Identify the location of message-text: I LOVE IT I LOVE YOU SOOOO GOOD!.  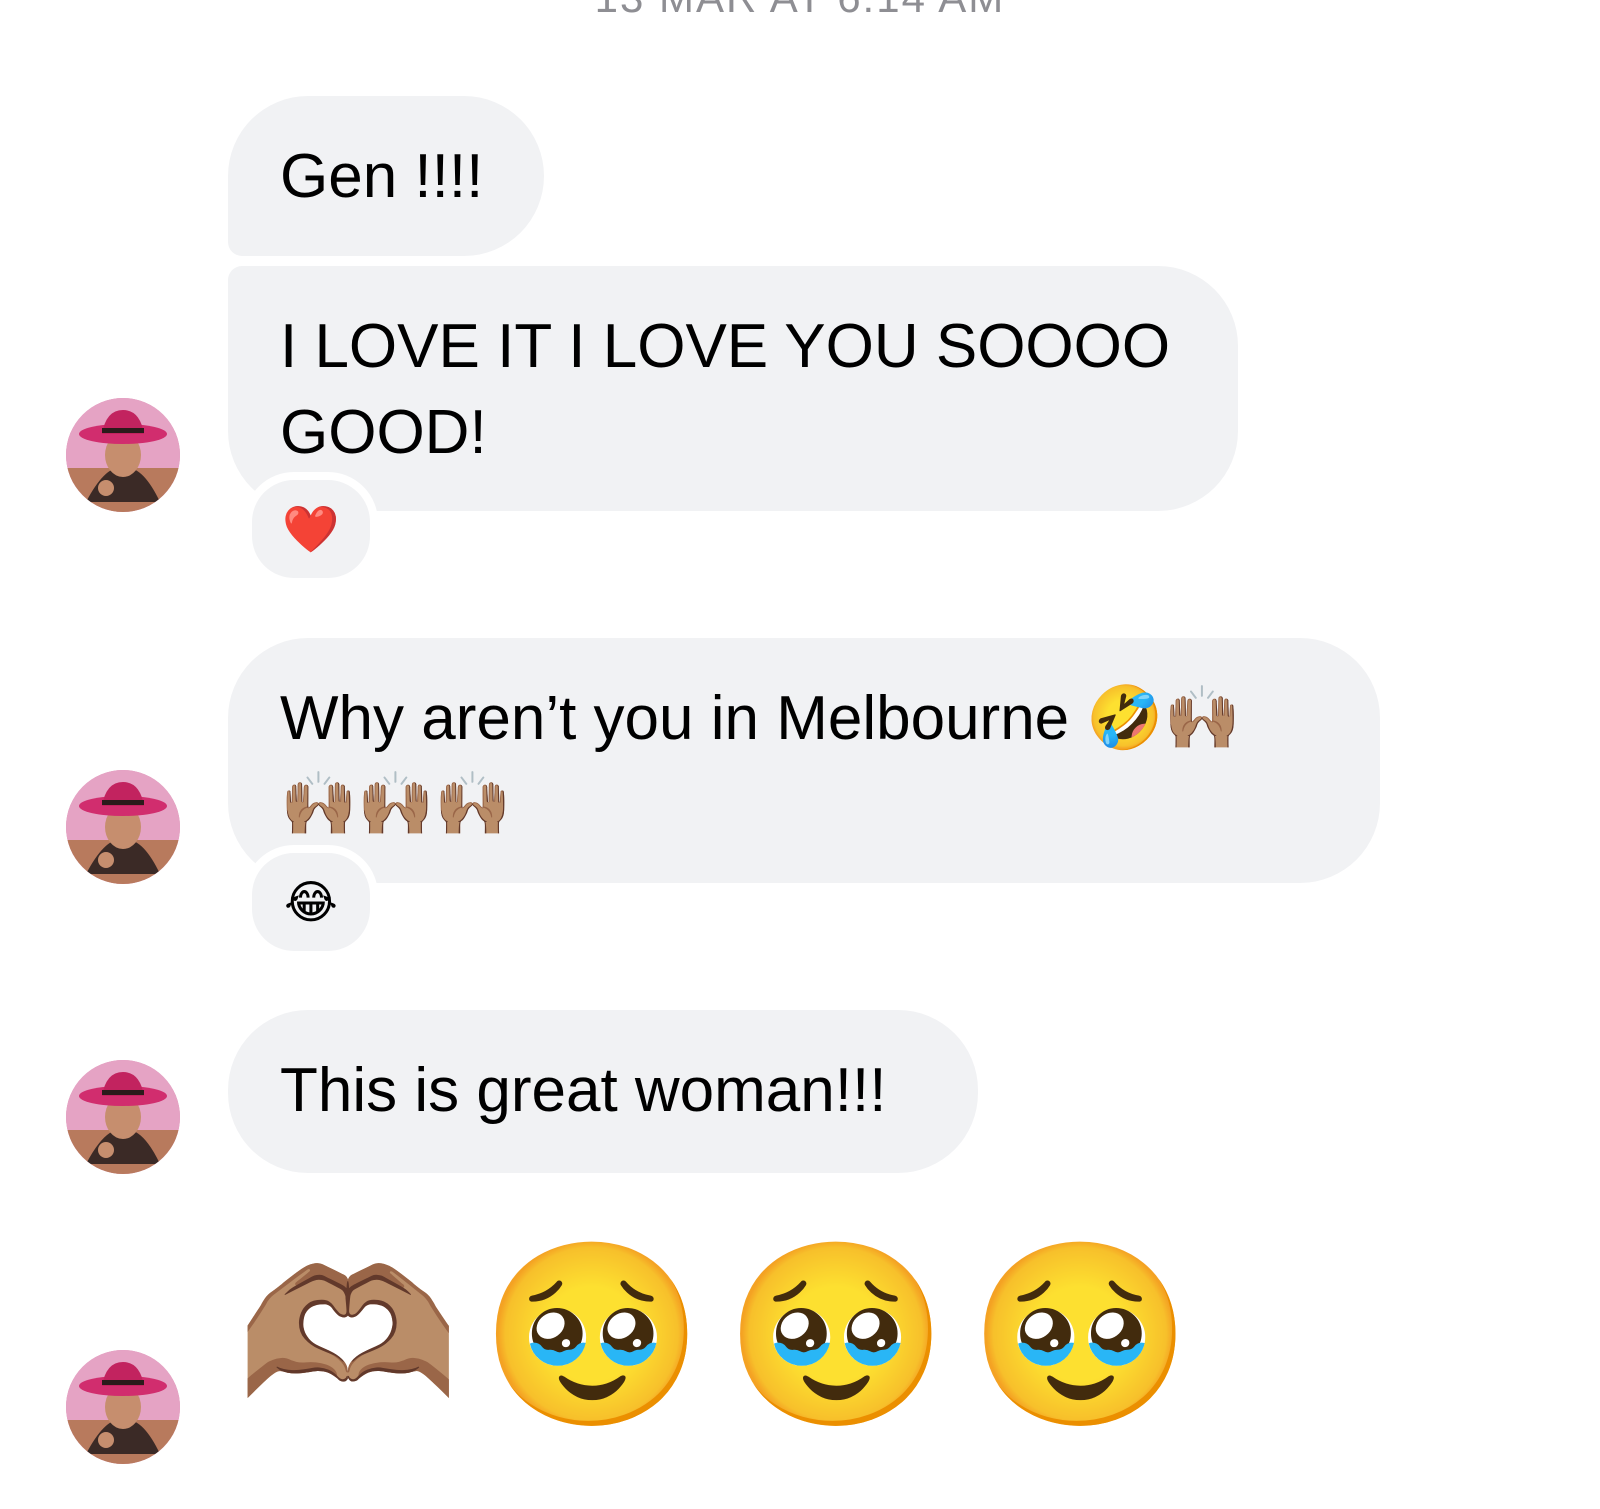
(725, 389).